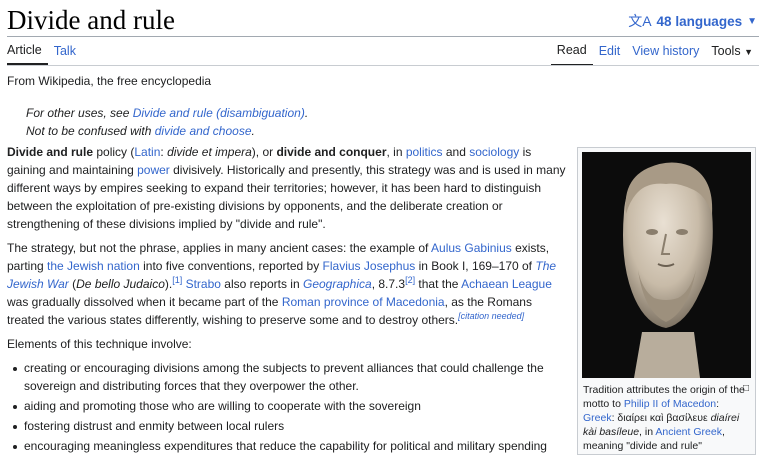  Describe the element at coordinates (147, 152) in the screenshot. I see `latin-link: Latin` at that location.